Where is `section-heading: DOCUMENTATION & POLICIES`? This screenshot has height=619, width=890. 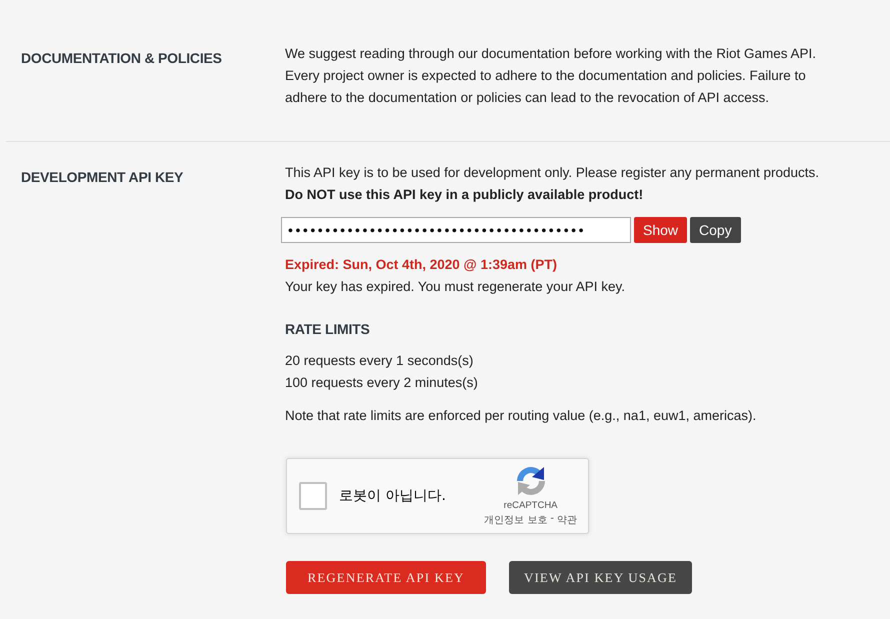 section-heading: DOCUMENTATION & POLICIES is located at coordinates (121, 58).